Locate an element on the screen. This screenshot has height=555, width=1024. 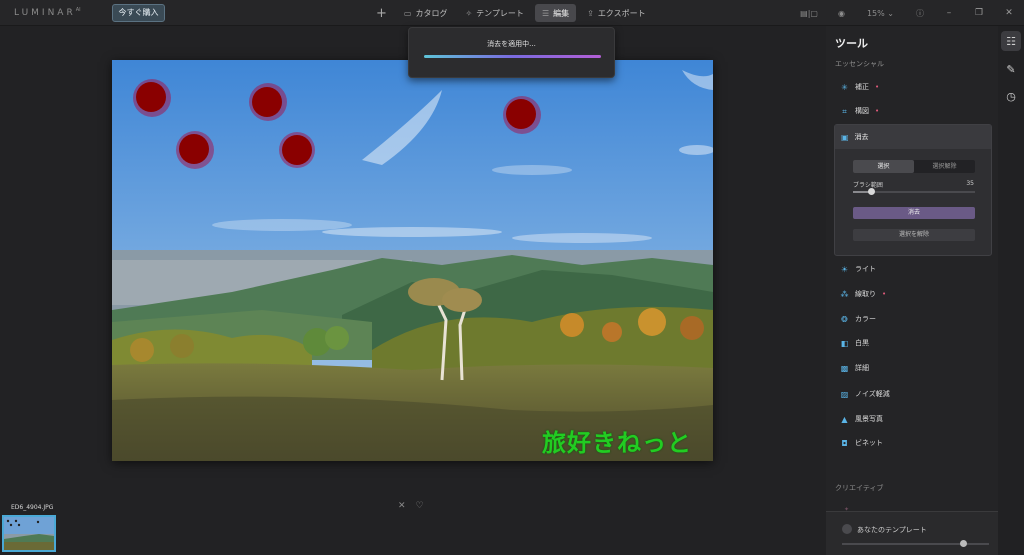
erase-tool-header: ▣ 消去 is located at coordinates (913, 137).